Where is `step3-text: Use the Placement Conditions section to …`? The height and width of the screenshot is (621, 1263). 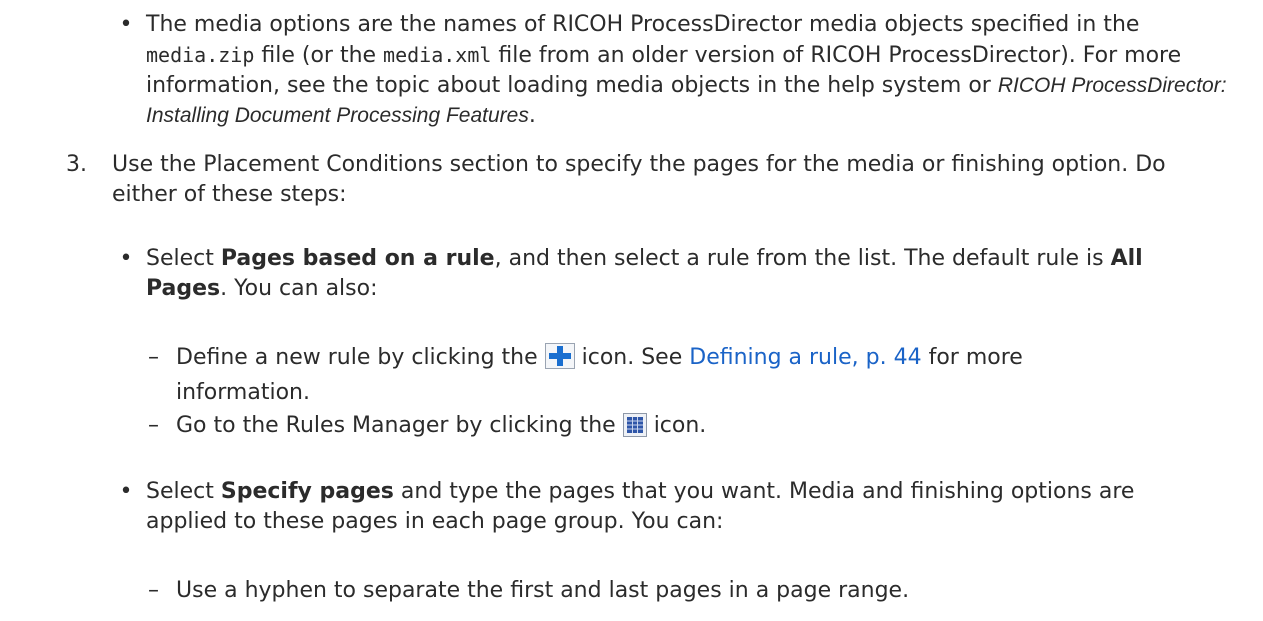
step3-text: Use the Placement Conditions section to … is located at coordinates (639, 179).